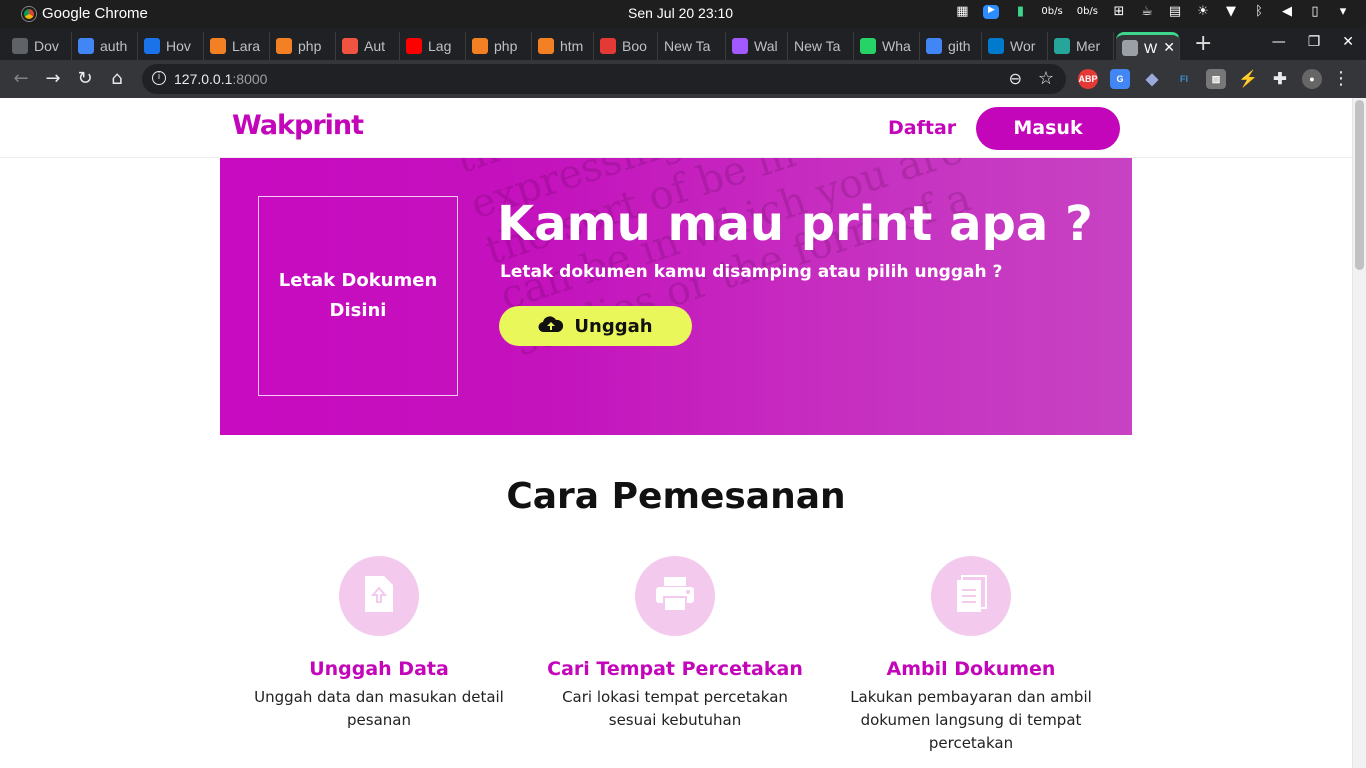 The image size is (1366, 768). I want to click on active-app: Google Chrome, so click(85, 13).